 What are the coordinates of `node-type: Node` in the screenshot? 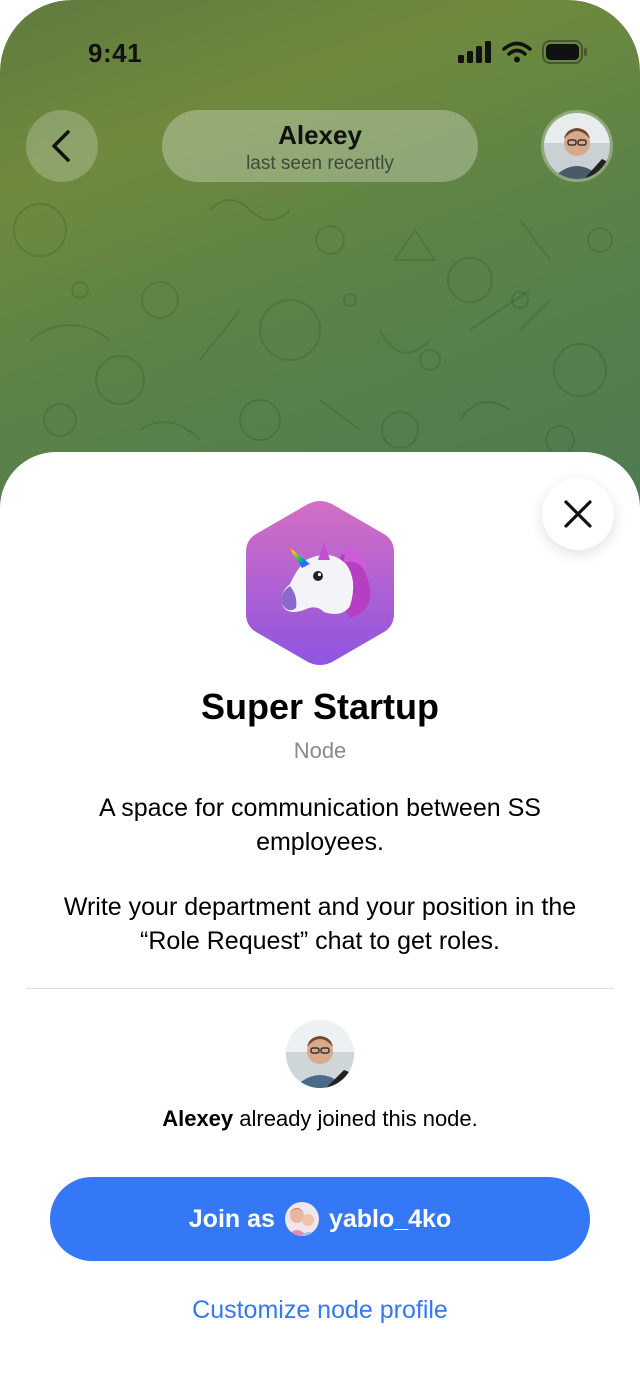 It's located at (320, 750).